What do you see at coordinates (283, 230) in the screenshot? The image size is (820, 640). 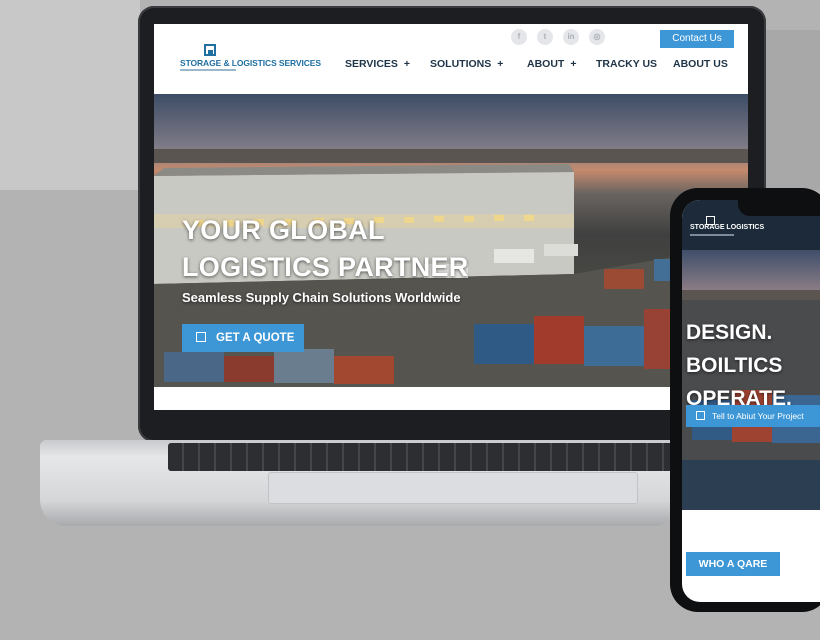 I see `hero-title-line: YOUR GLOBAL` at bounding box center [283, 230].